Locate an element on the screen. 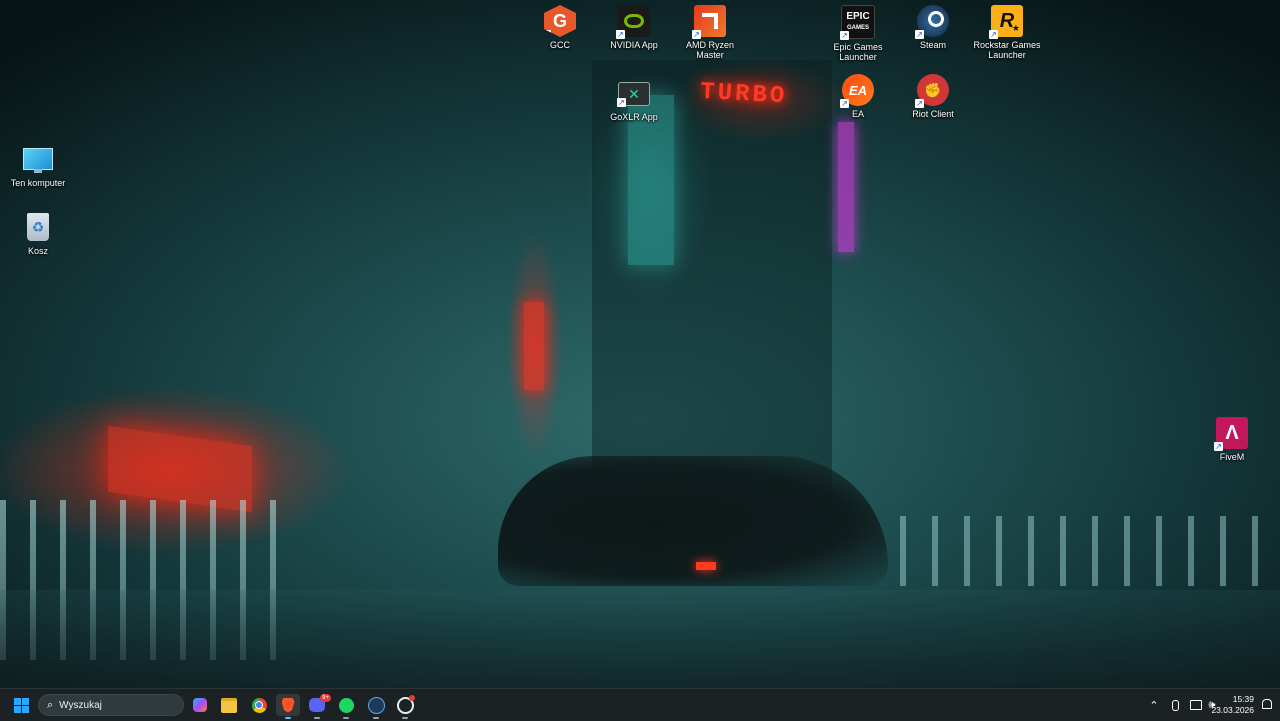 The height and width of the screenshot is (721, 1280). network-icon is located at coordinates (1196, 705).